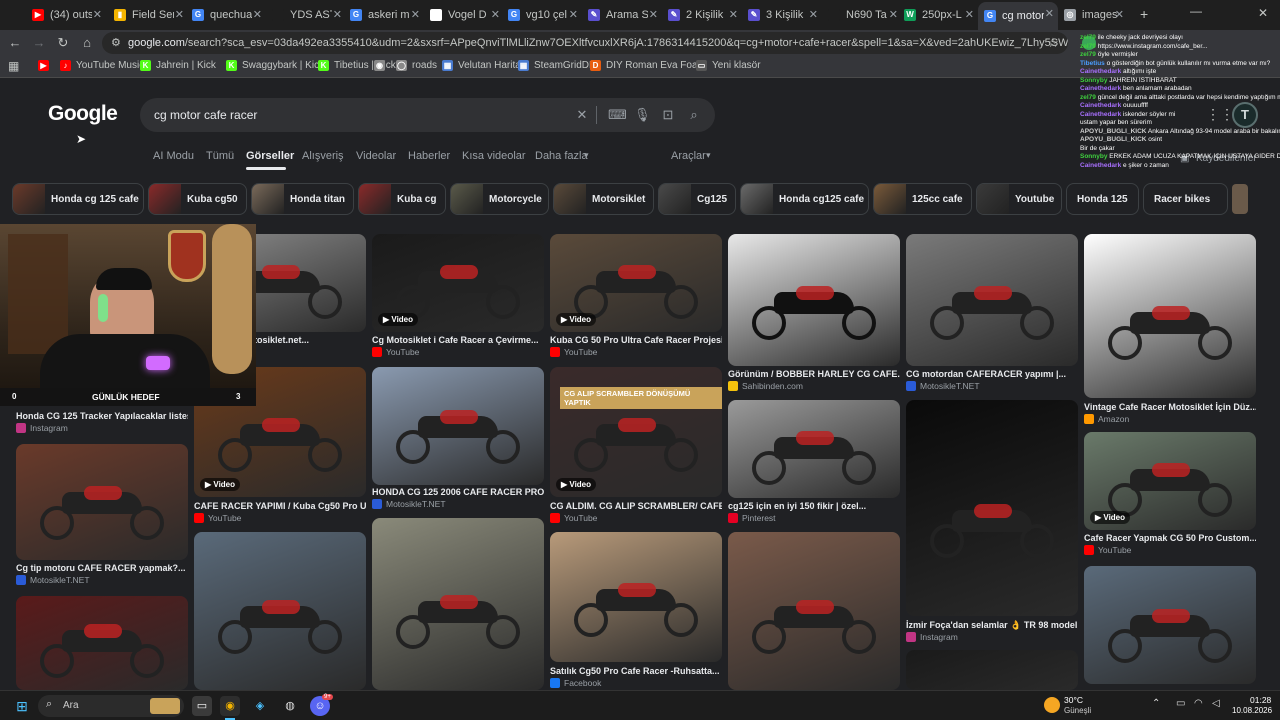  What do you see at coordinates (260, 706) in the screenshot?
I see `app-taskbar-icon: ◈` at bounding box center [260, 706].